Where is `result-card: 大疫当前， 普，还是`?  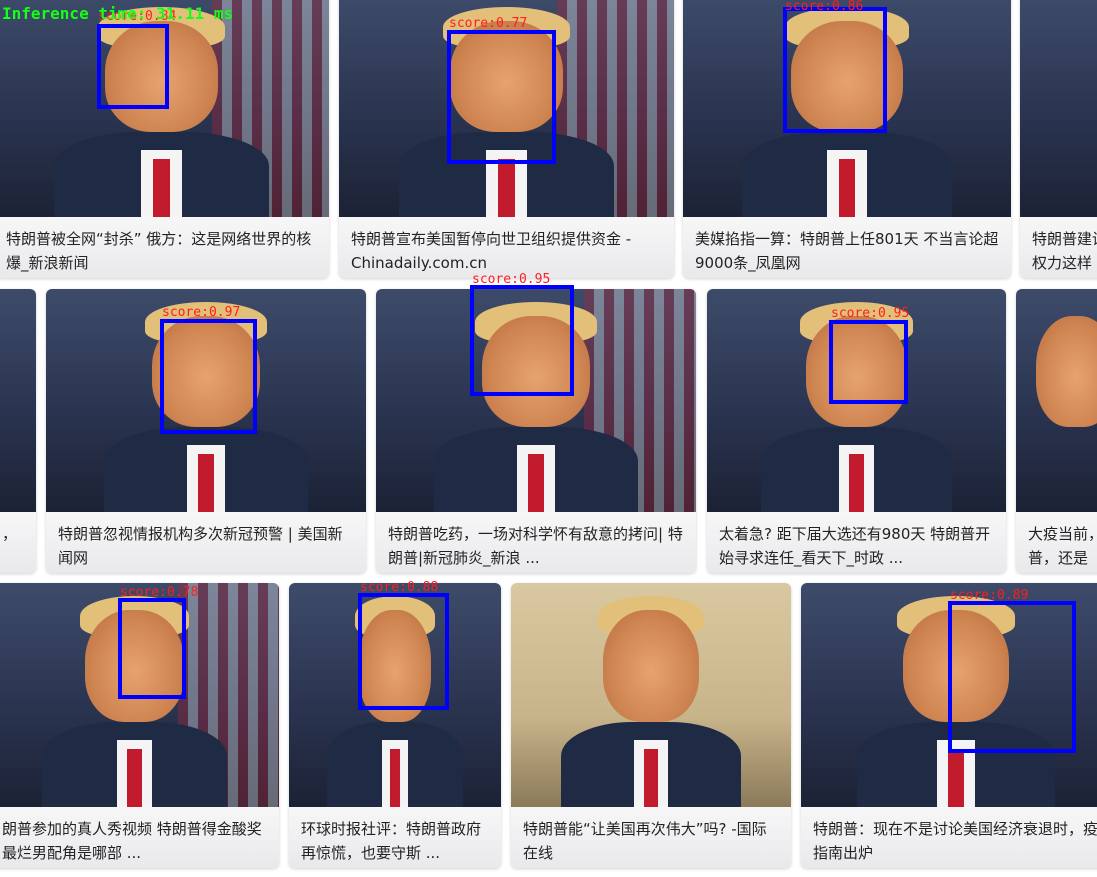
result-card: 大疫当前， 普，还是 is located at coordinates (1056, 431).